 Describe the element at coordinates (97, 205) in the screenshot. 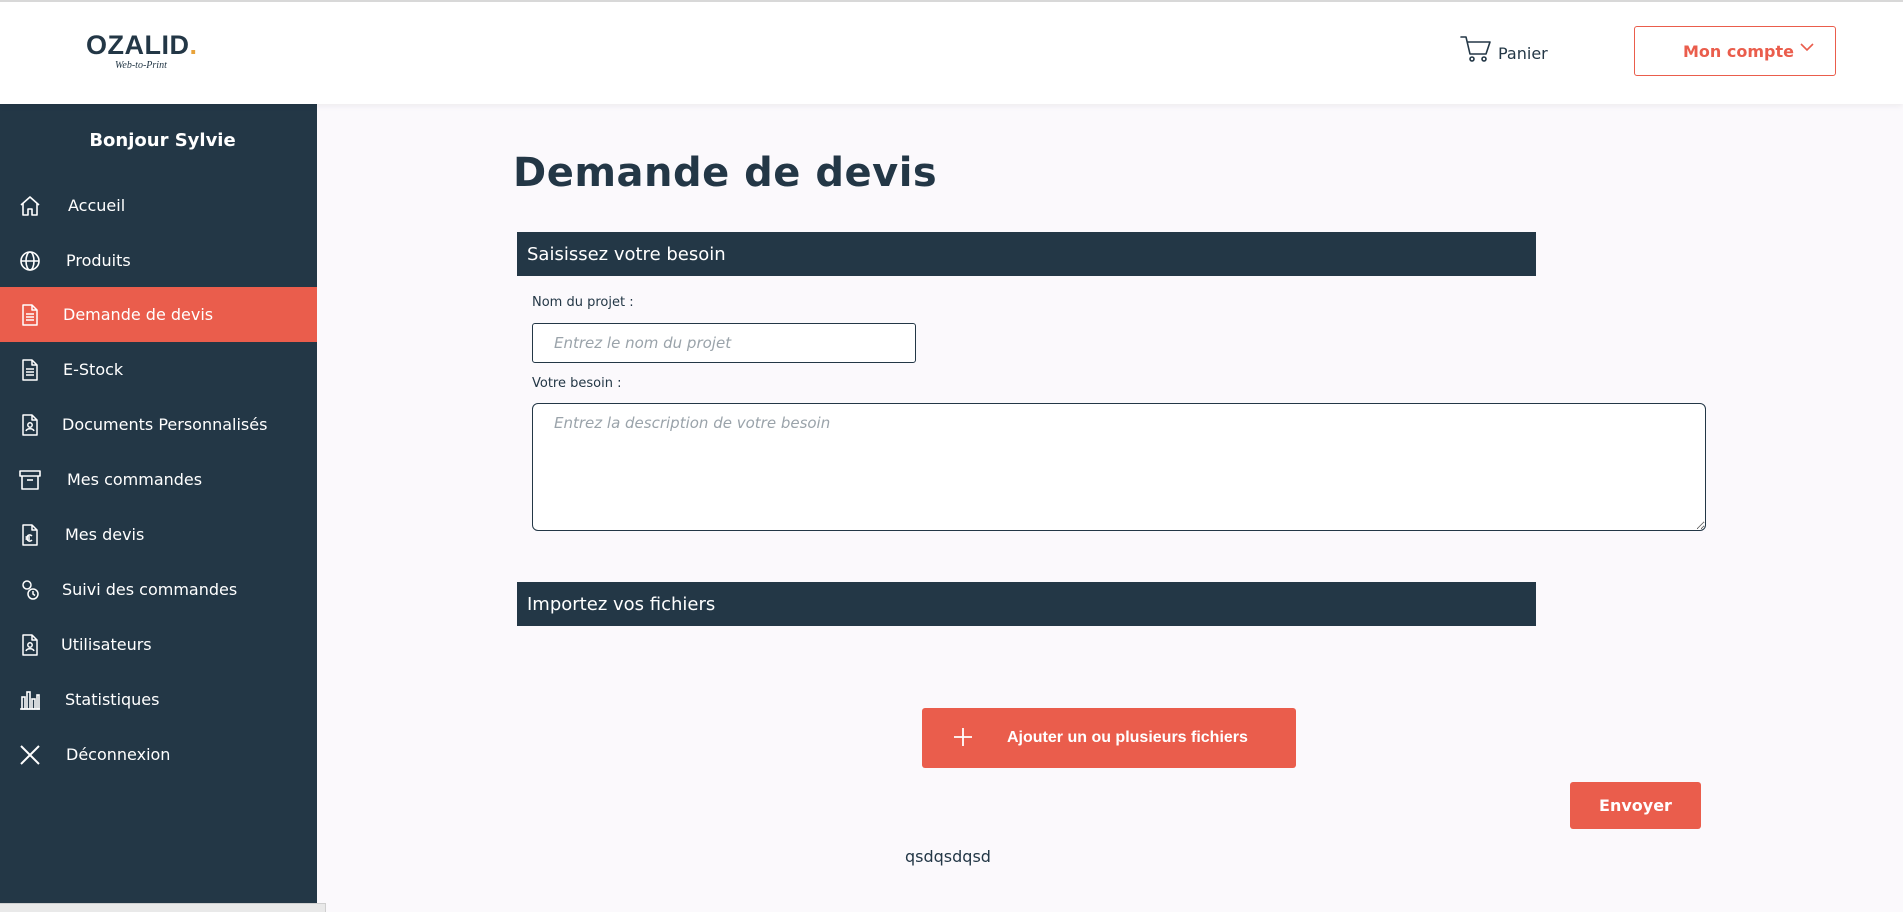

I see `sidebar-item-label: Accueil` at that location.